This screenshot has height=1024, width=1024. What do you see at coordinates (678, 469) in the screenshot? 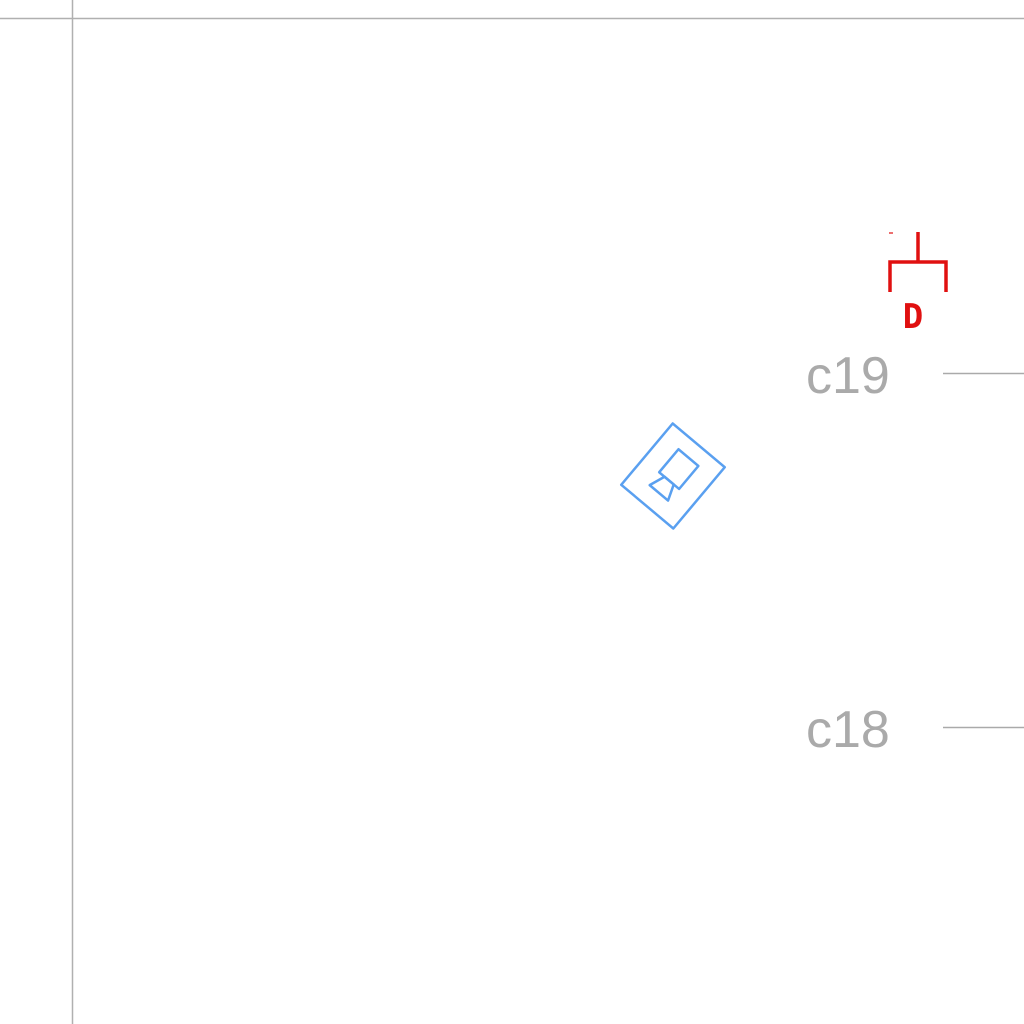
I see `camera-device-body` at bounding box center [678, 469].